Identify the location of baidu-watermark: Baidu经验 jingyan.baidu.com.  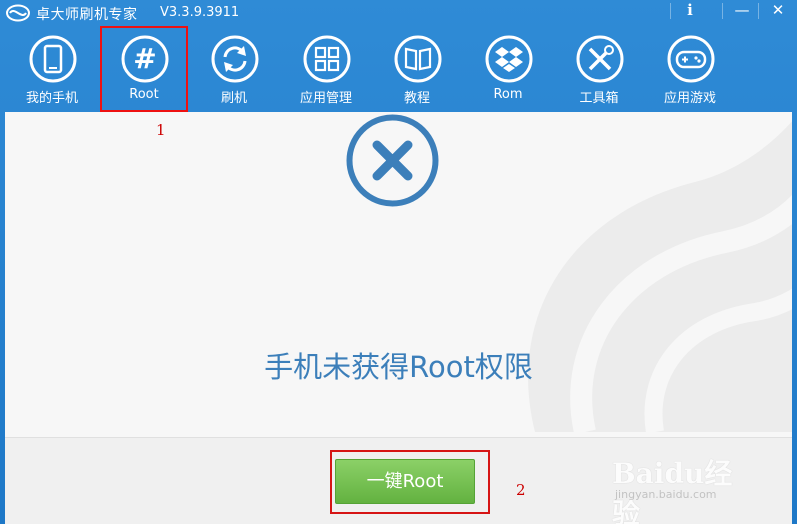
(682, 488).